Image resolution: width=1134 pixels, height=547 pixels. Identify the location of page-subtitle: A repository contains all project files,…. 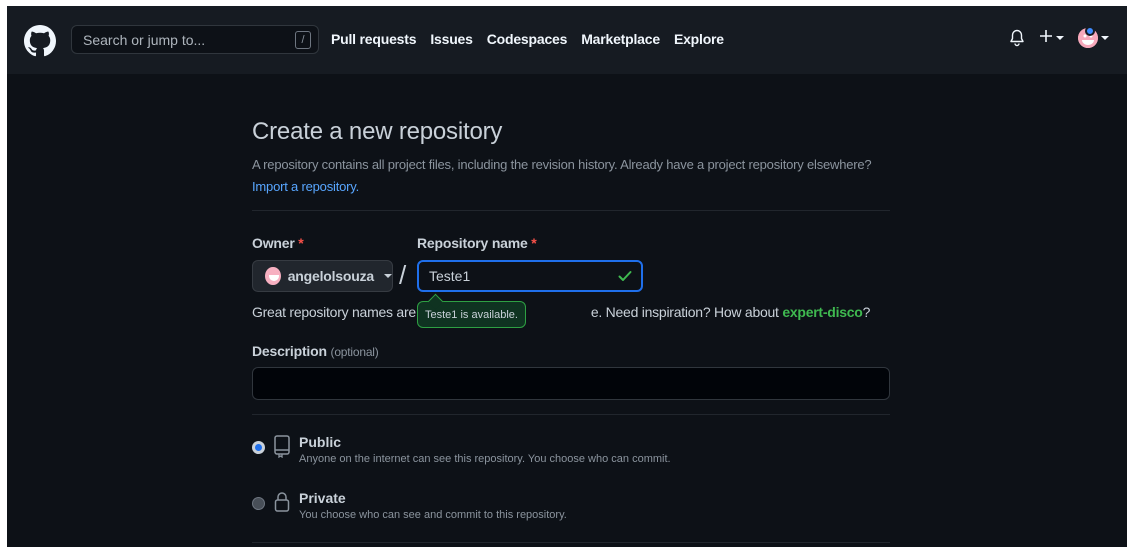
(572, 176).